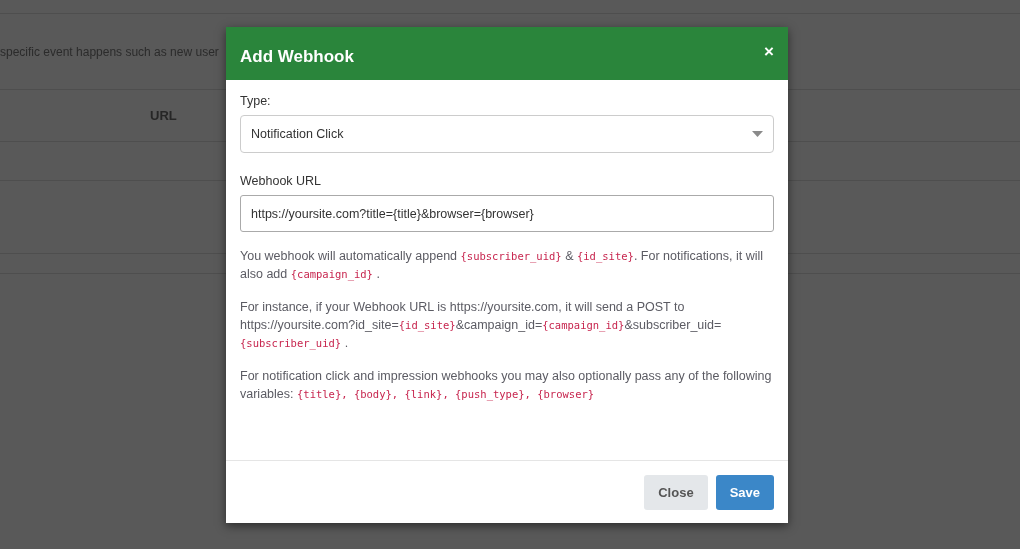 This screenshot has height=549, width=1020. What do you see at coordinates (297, 56) in the screenshot?
I see `dialog-title: Add Webhook` at bounding box center [297, 56].